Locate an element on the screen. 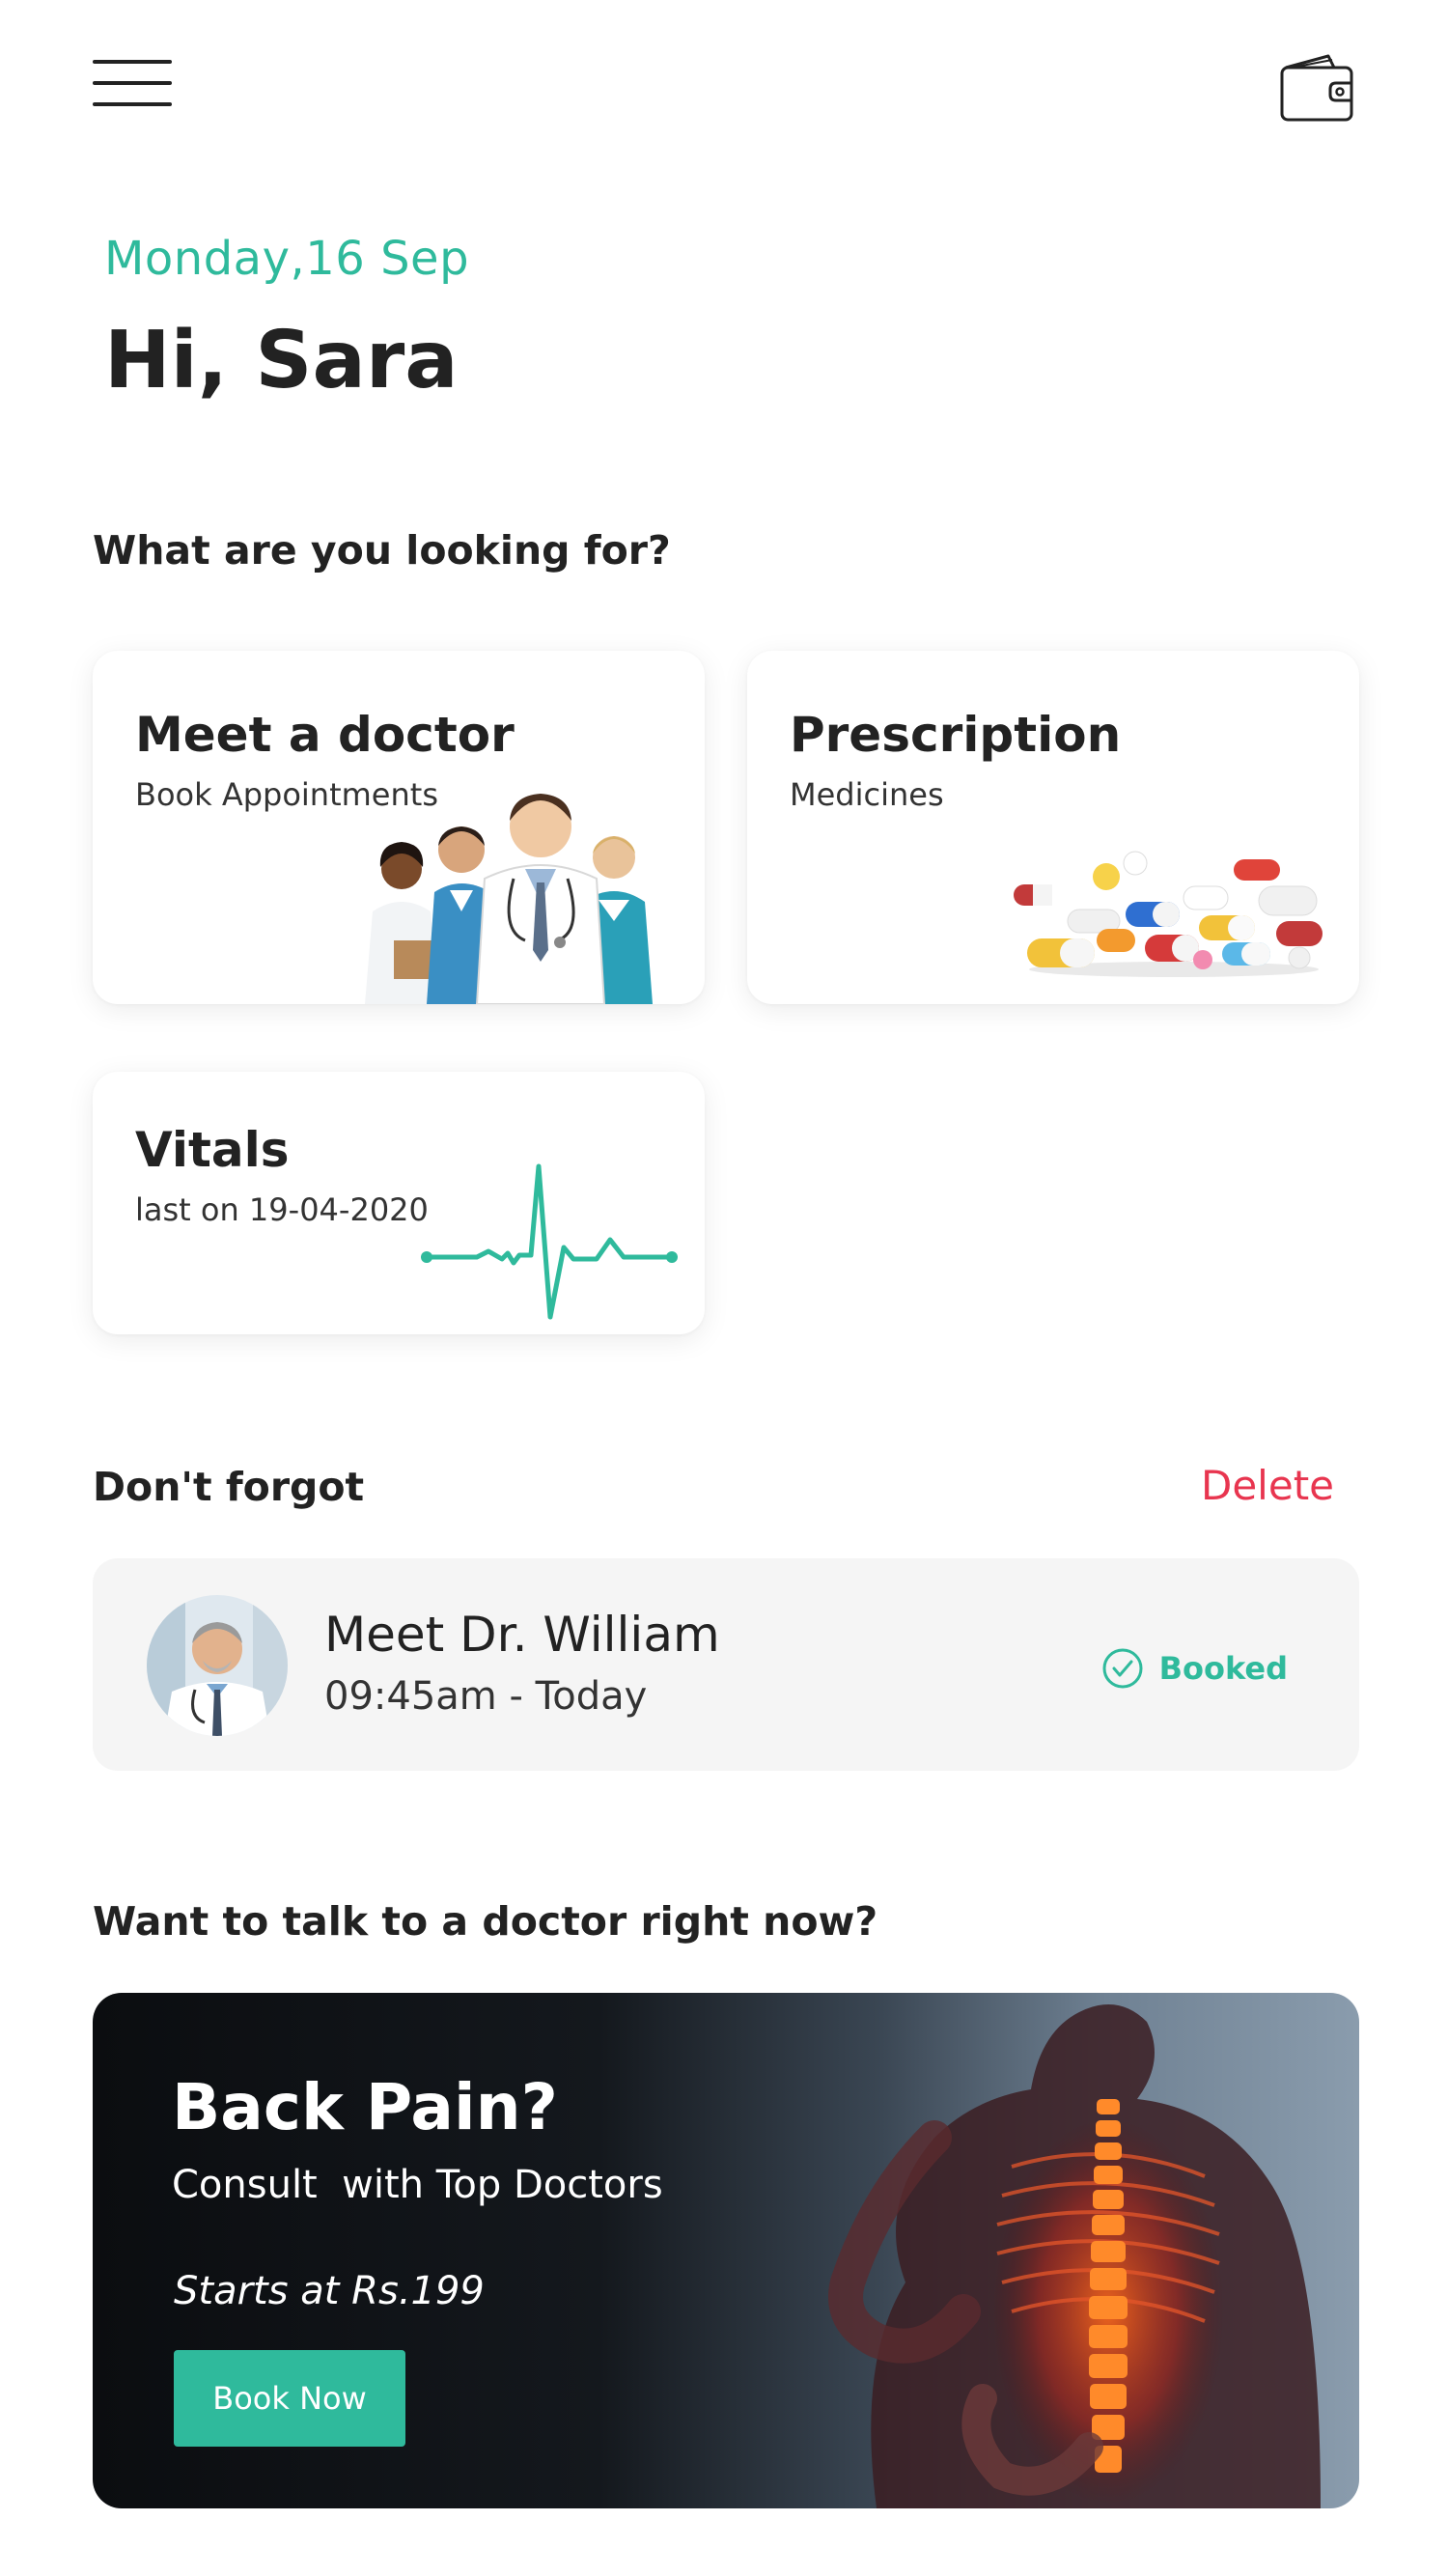 The image size is (1448, 2576). doctors-group-image is located at coordinates (509, 899).